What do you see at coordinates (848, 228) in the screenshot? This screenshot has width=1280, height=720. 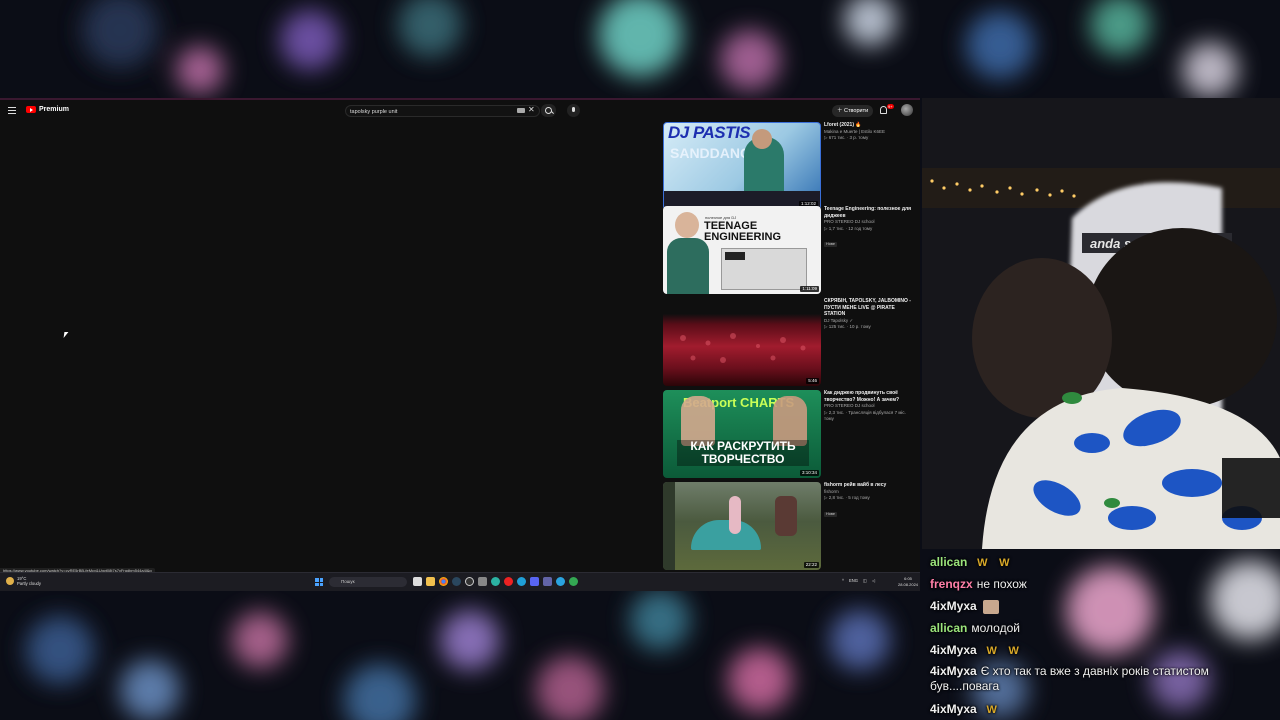 I see `video-stats: ▷ 1,7 тис. · 12 год тому` at bounding box center [848, 228].